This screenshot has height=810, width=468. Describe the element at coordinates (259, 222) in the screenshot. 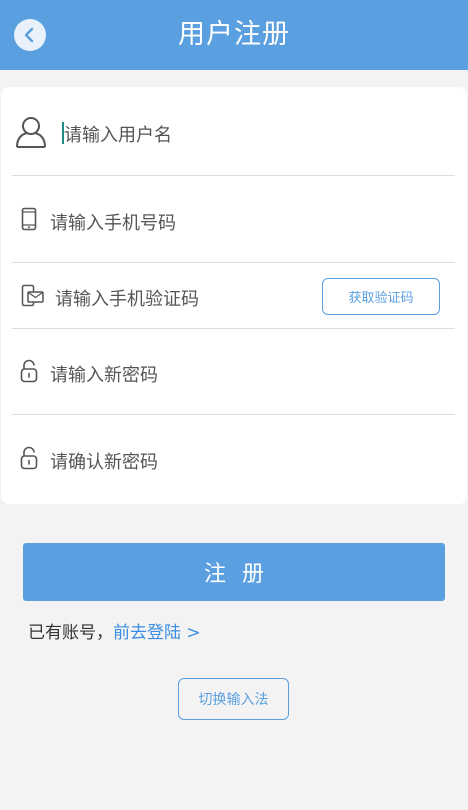

I see `phone-input: 请输入手机号码` at that location.